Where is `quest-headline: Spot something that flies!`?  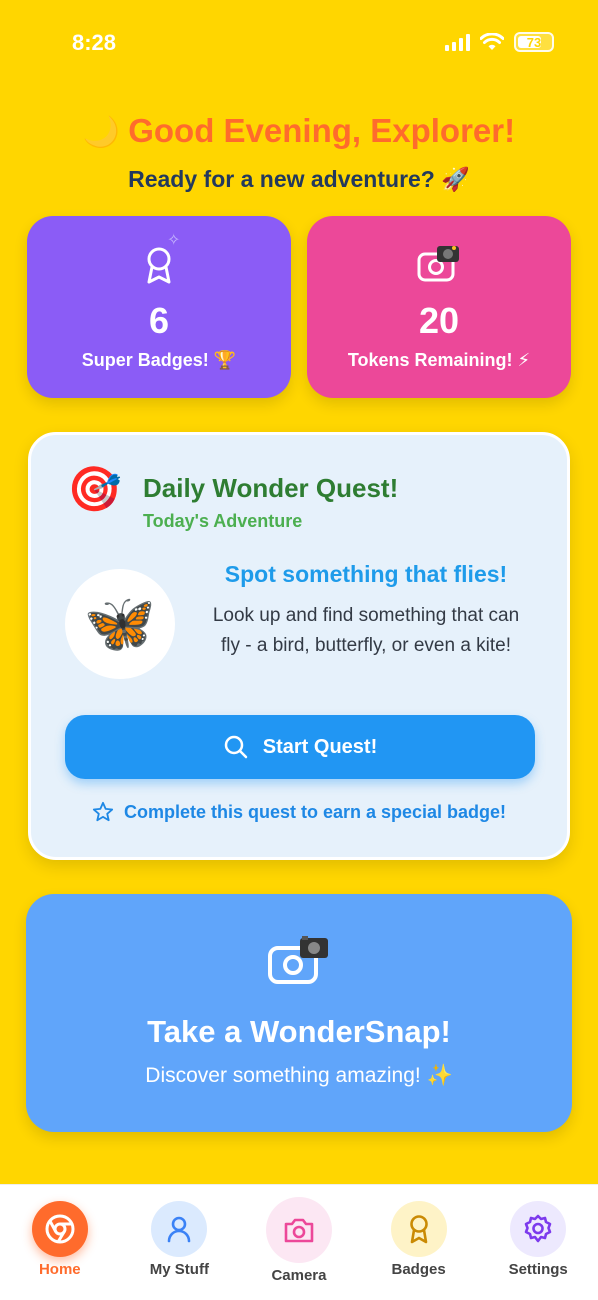 quest-headline: Spot something that flies! is located at coordinates (366, 574).